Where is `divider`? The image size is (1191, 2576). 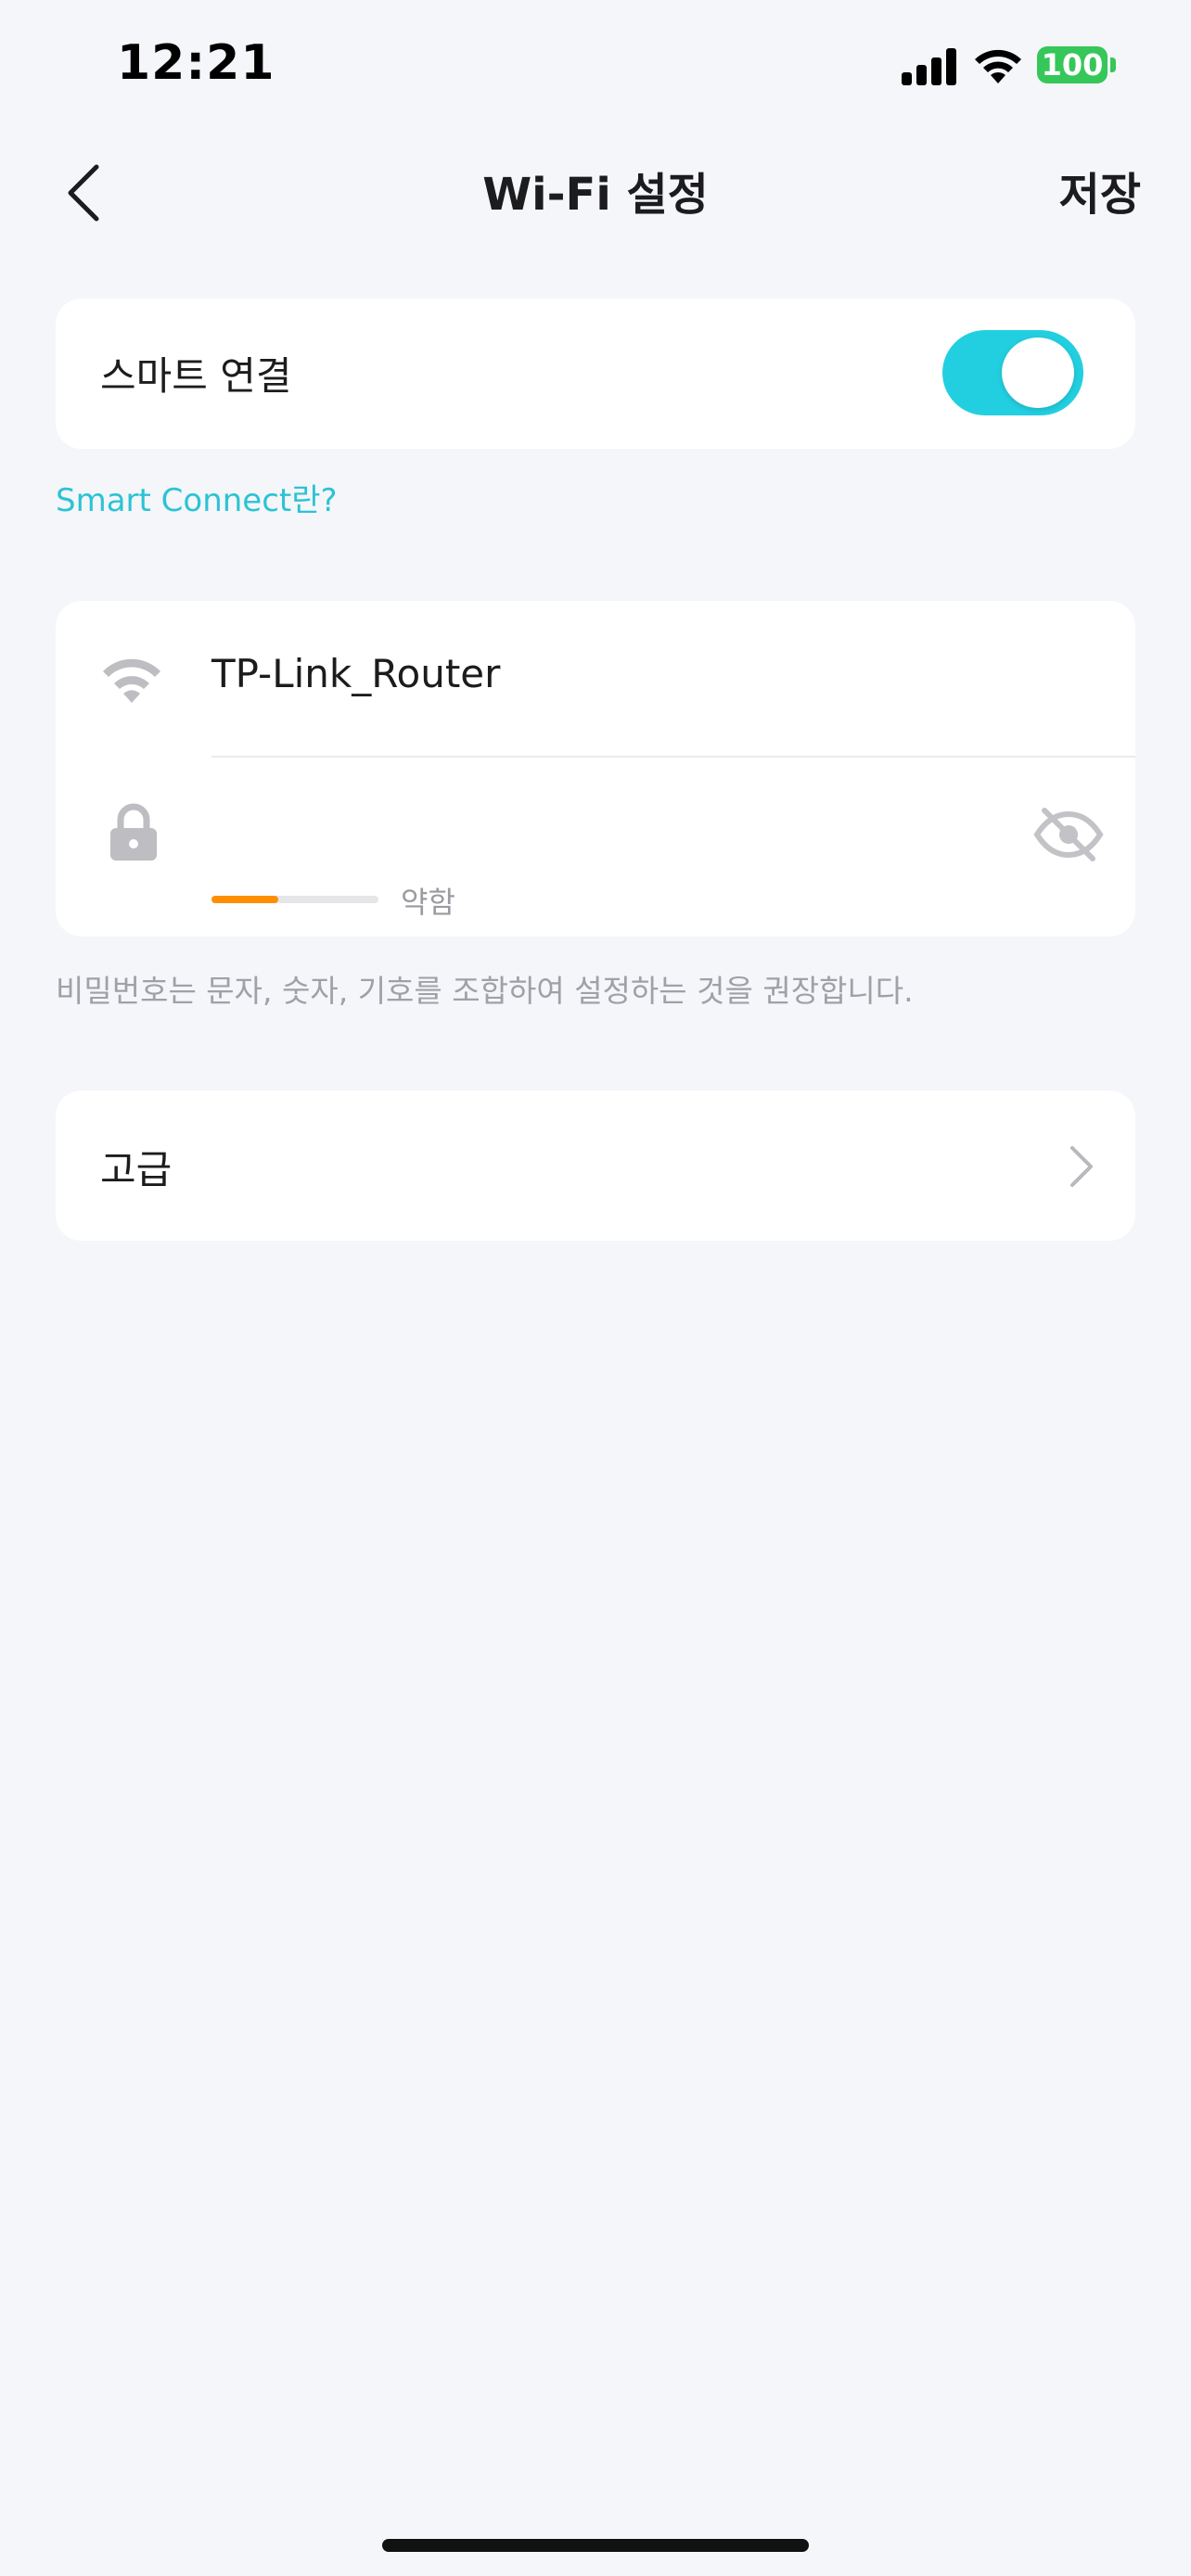 divider is located at coordinates (673, 757).